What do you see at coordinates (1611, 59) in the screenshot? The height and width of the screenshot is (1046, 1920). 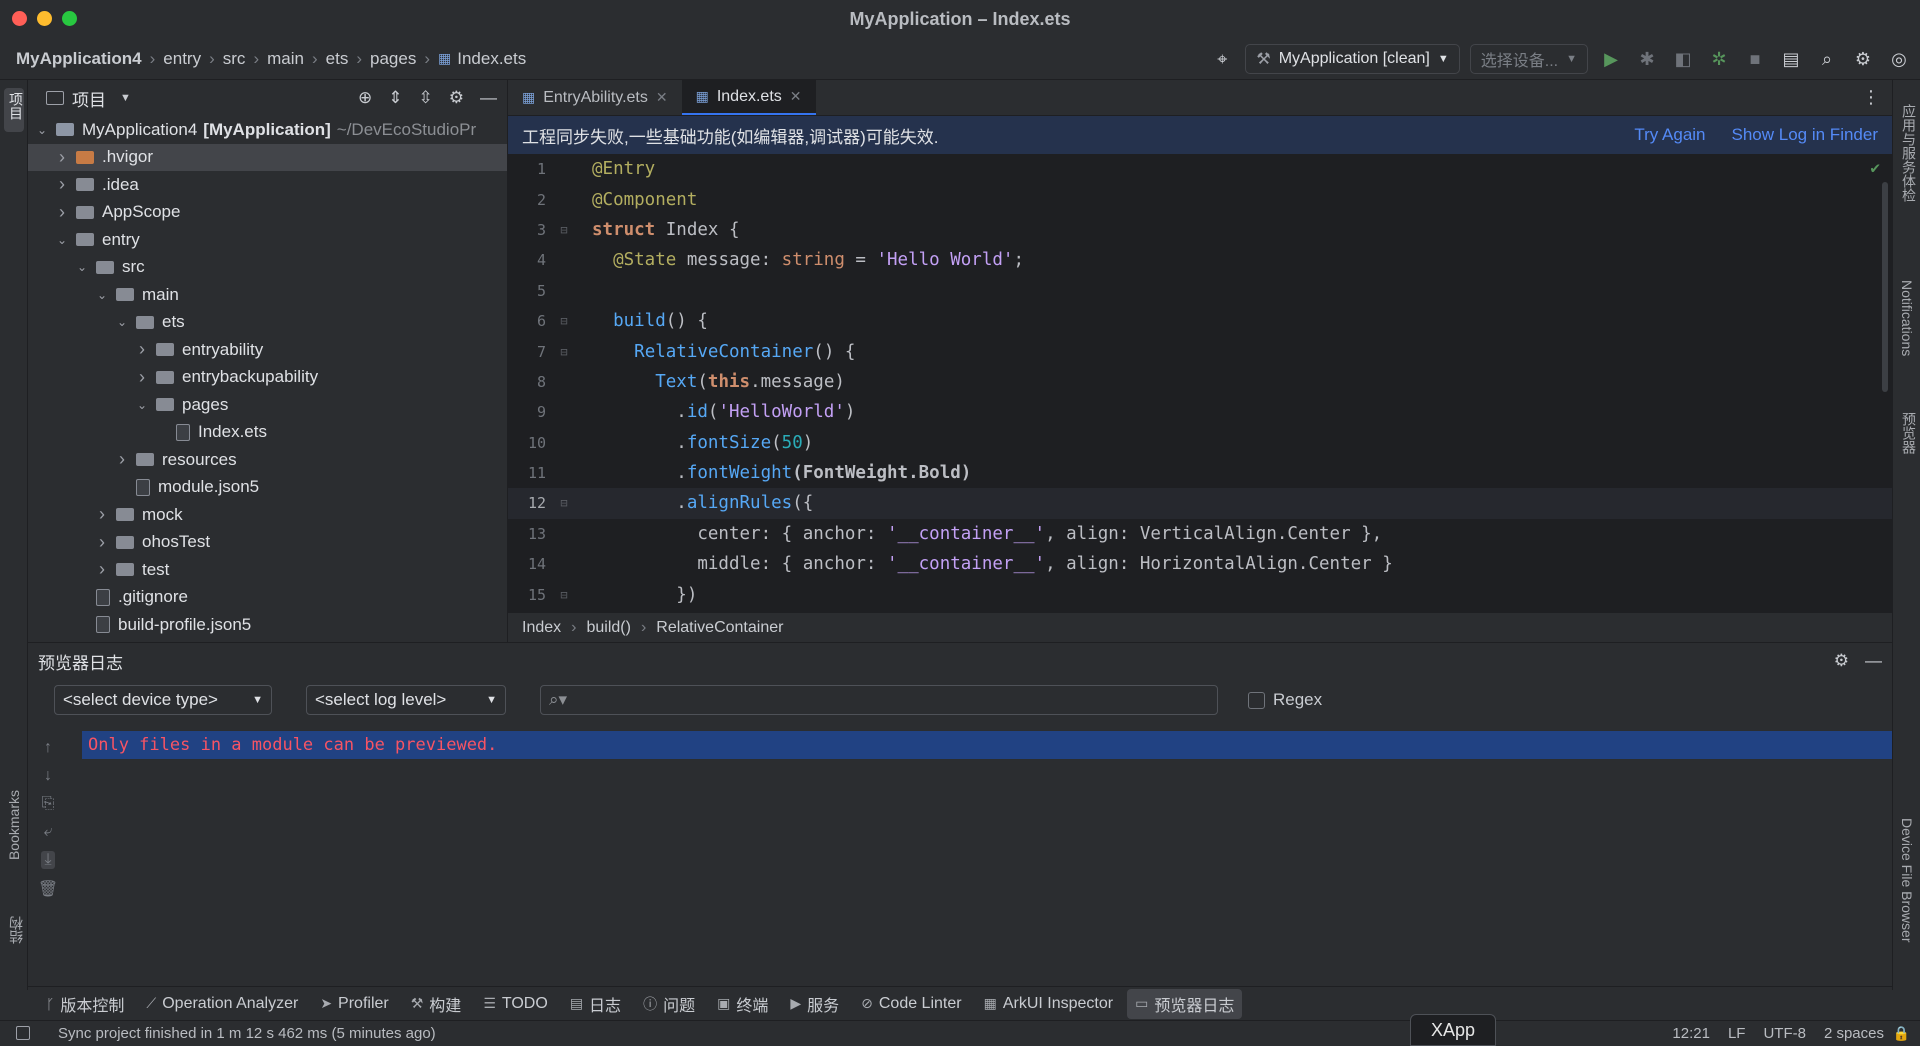 I see `run-icon: ▶` at bounding box center [1611, 59].